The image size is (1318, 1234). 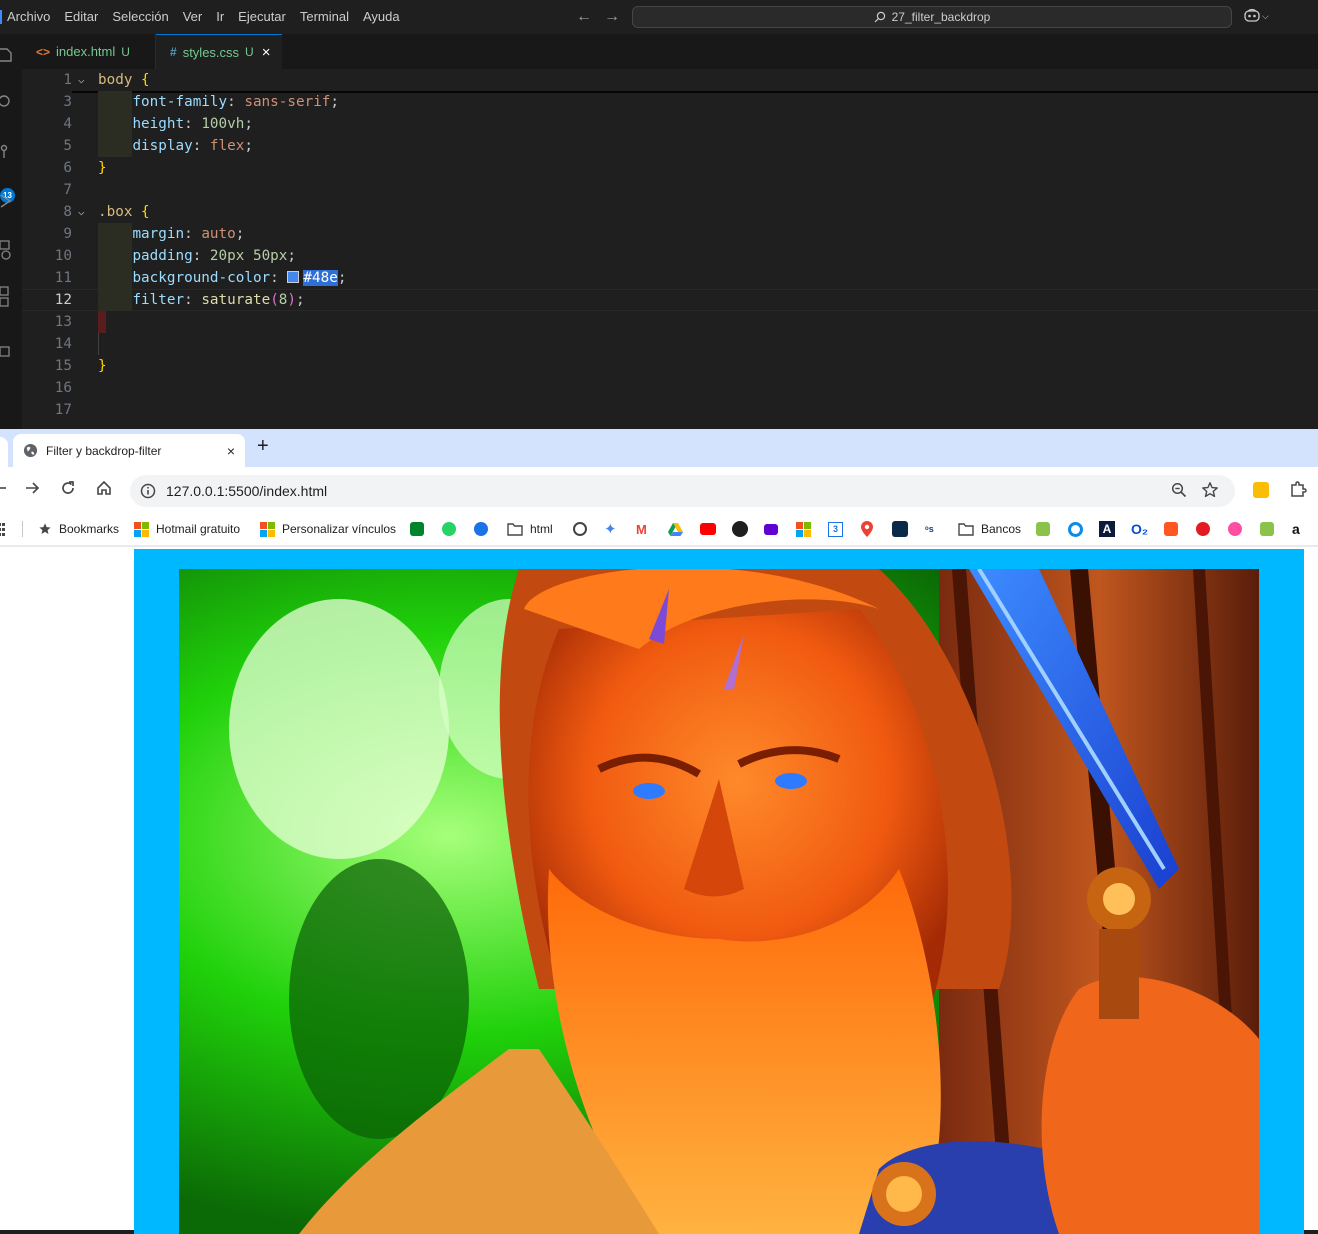 I want to click on bookmark-gmail: M, so click(x=641, y=529).